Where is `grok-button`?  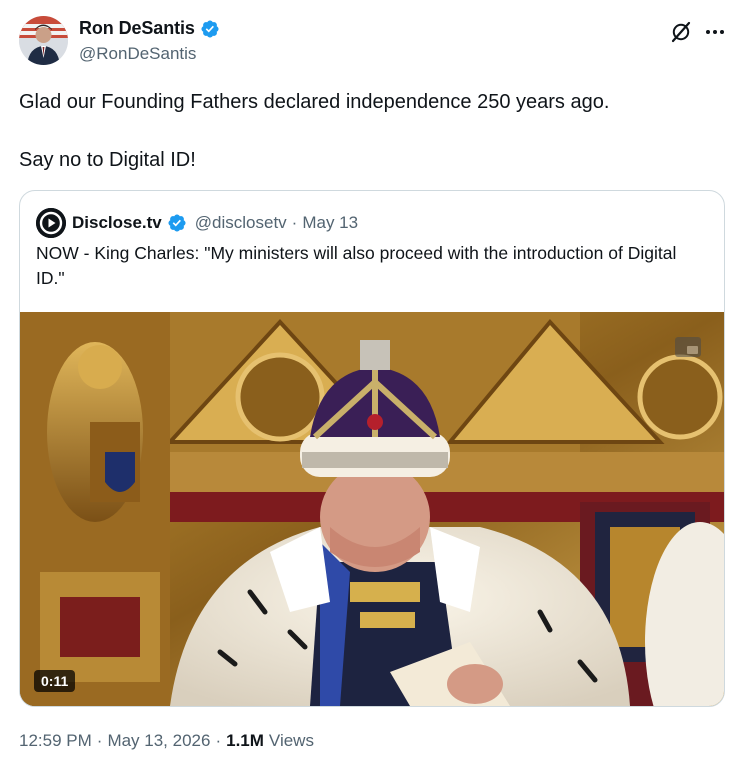
grok-button is located at coordinates (681, 32).